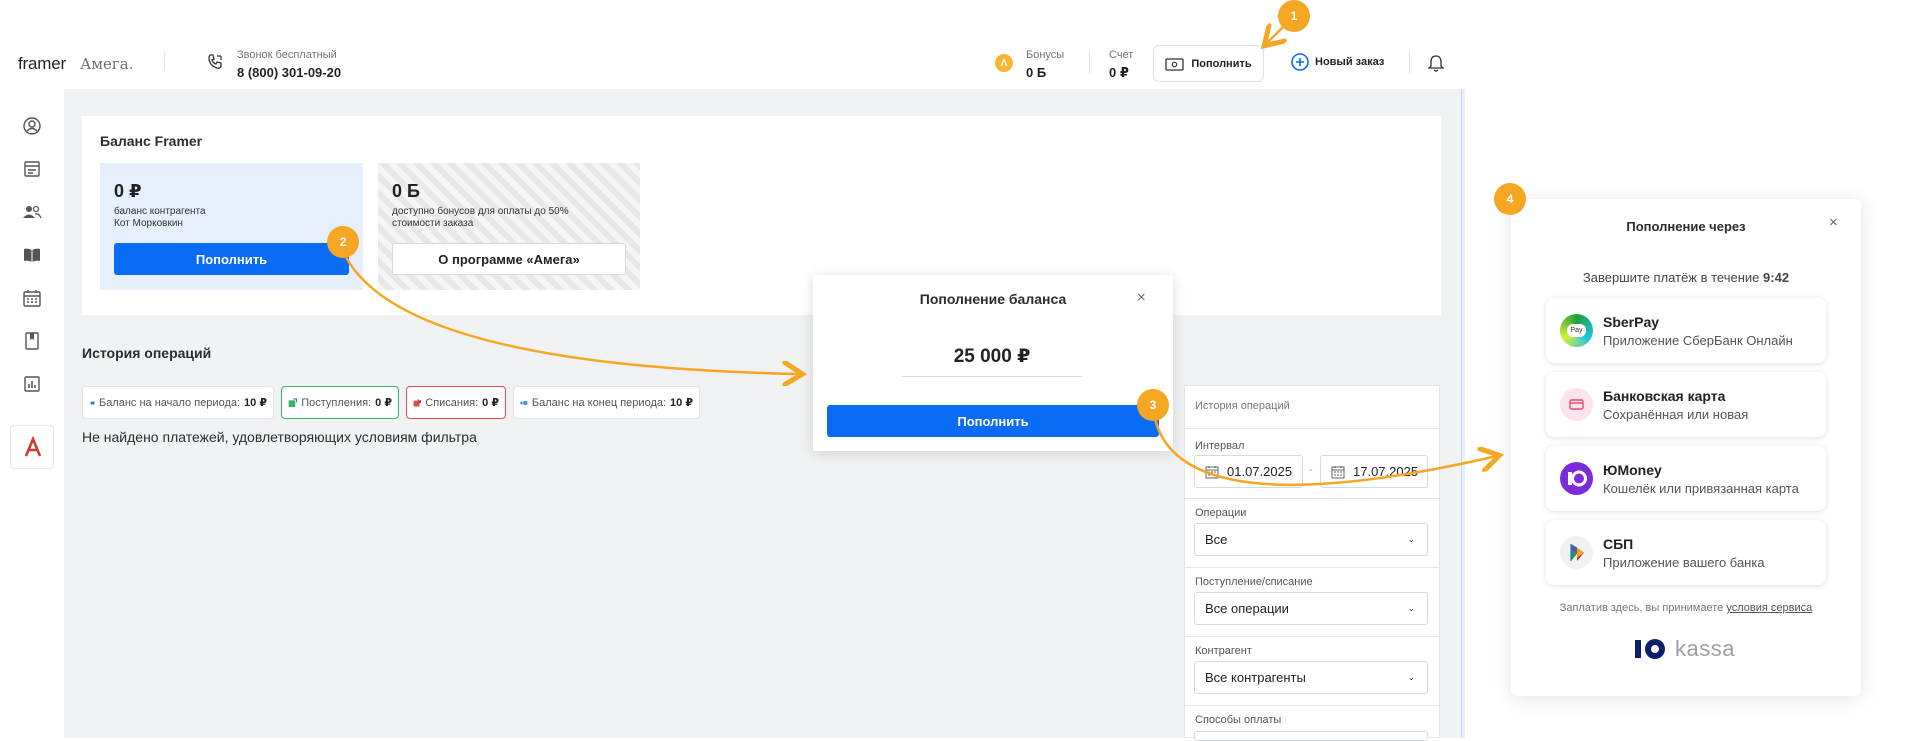 The height and width of the screenshot is (741, 1910). I want to click on filter-panel-title: История операций, so click(1242, 406).